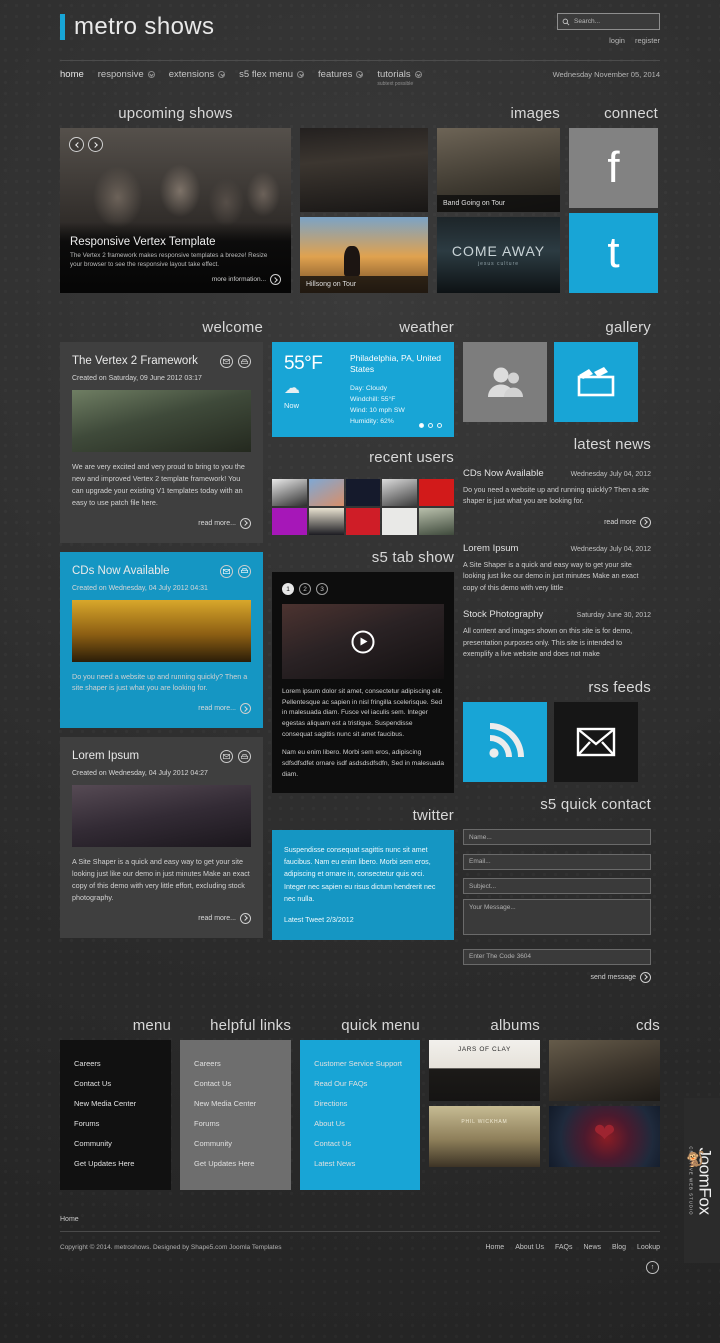  I want to click on tile-hillsong-on-tour: Hillsong on Tour, so click(364, 255).